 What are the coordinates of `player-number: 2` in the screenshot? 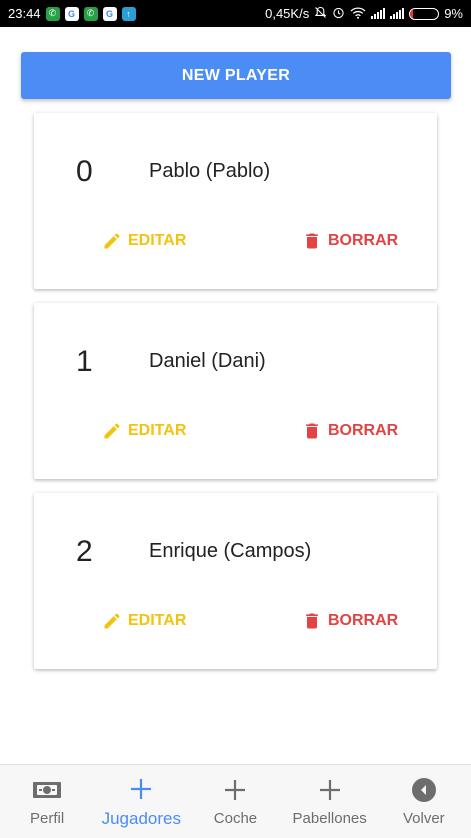 It's located at (84, 551).